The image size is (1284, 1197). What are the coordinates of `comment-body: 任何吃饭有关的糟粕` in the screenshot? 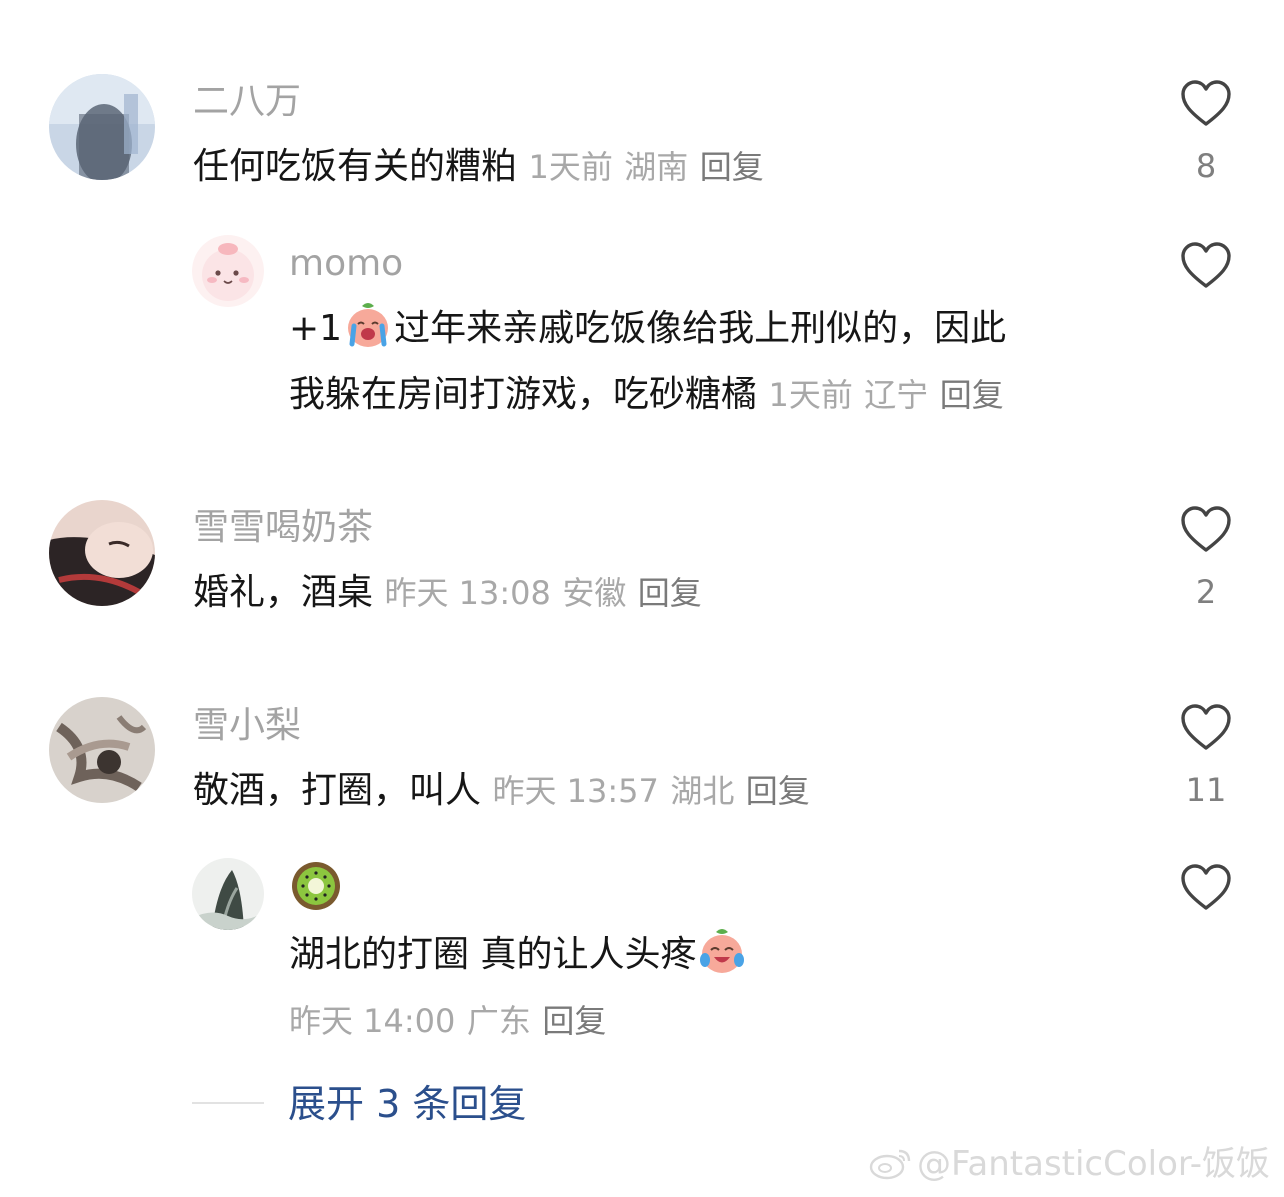 It's located at (355, 166).